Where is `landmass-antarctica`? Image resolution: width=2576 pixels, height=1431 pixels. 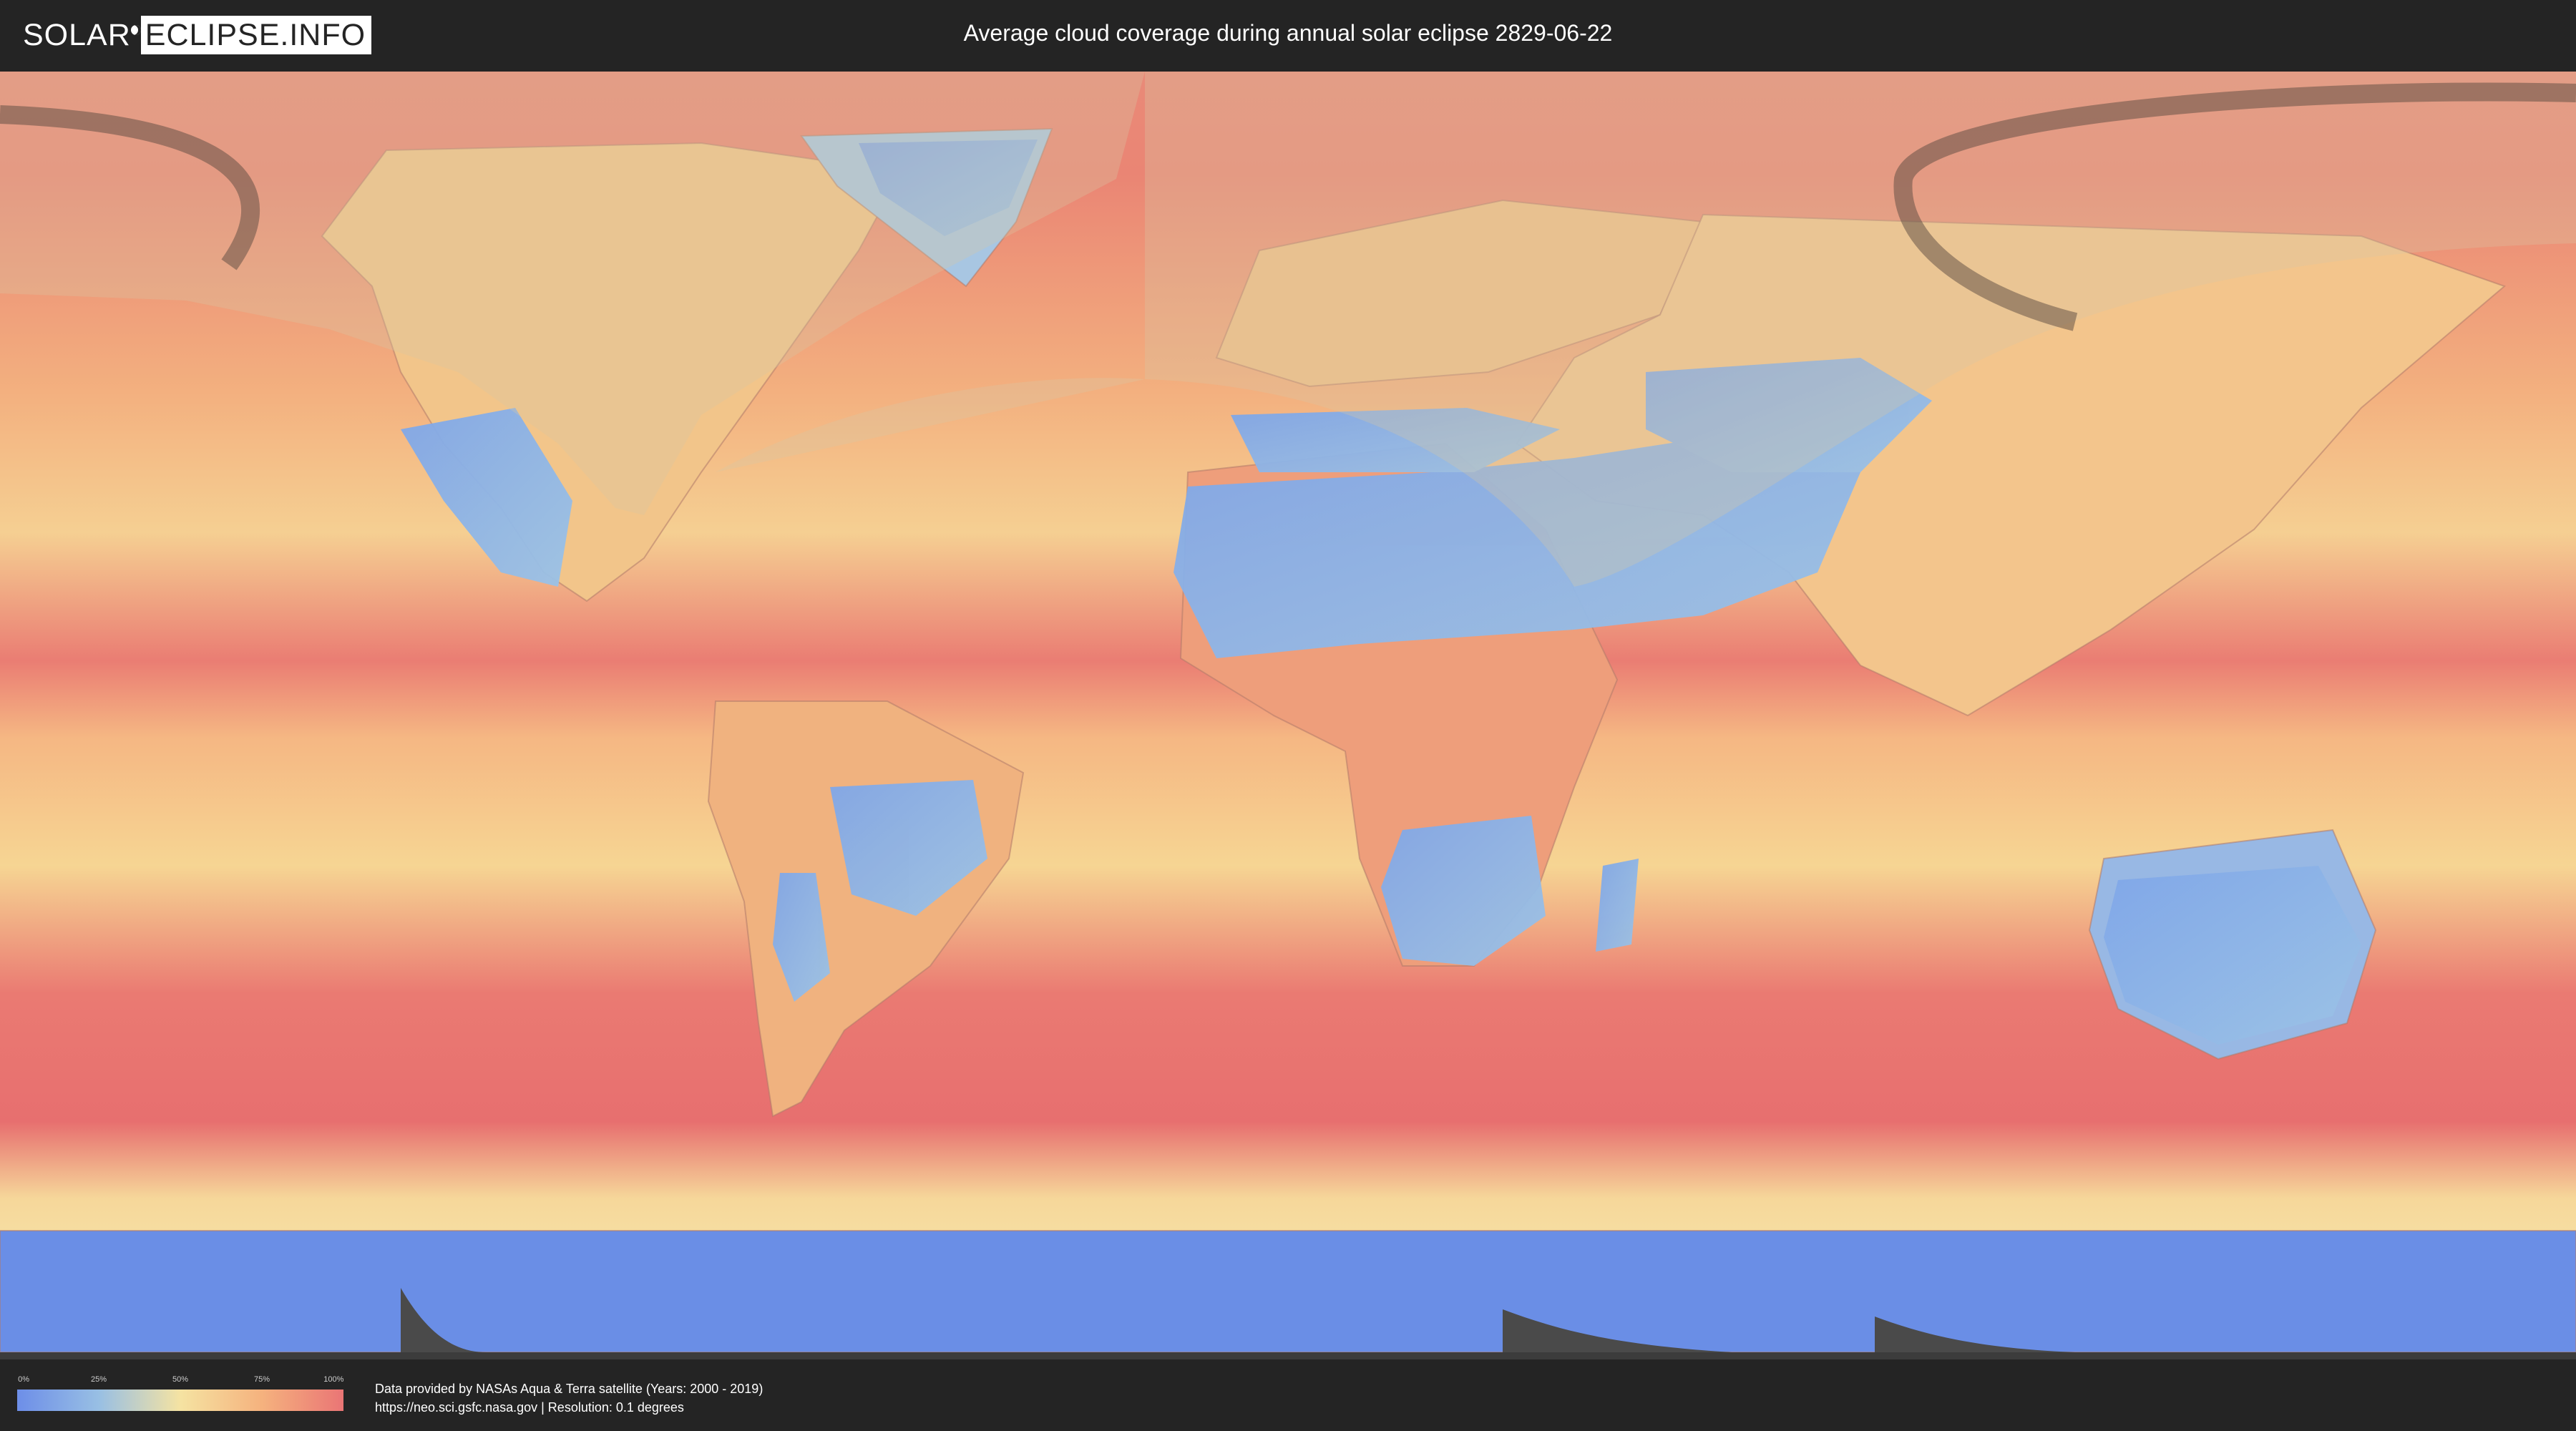
landmass-antarctica is located at coordinates (1288, 1291).